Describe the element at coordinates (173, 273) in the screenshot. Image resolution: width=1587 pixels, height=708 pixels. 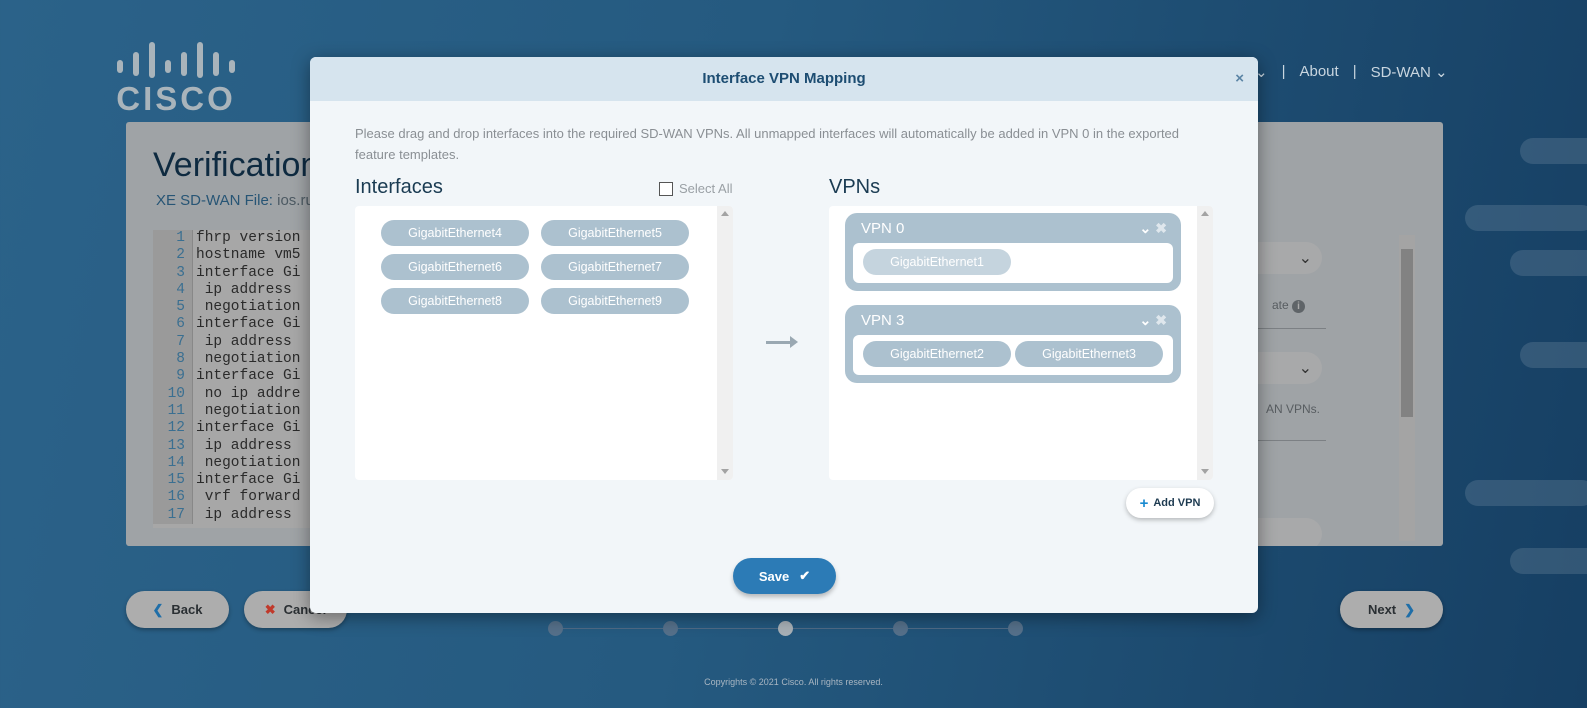
I see `line-number: 3` at that location.